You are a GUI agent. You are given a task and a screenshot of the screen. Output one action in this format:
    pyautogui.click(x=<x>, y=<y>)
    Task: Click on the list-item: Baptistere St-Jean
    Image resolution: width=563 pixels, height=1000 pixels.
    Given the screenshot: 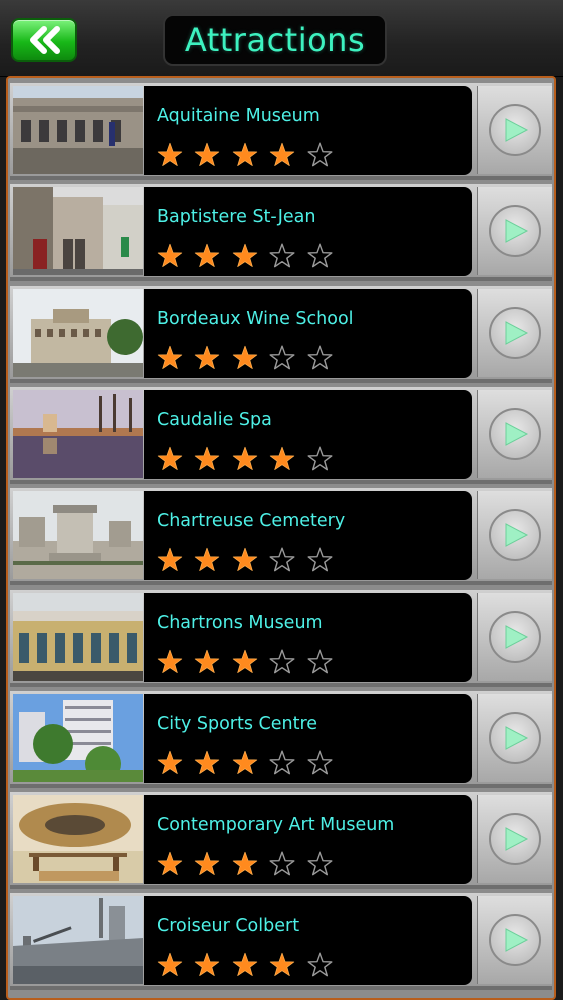 What is the action you would take?
    pyautogui.click(x=281, y=233)
    